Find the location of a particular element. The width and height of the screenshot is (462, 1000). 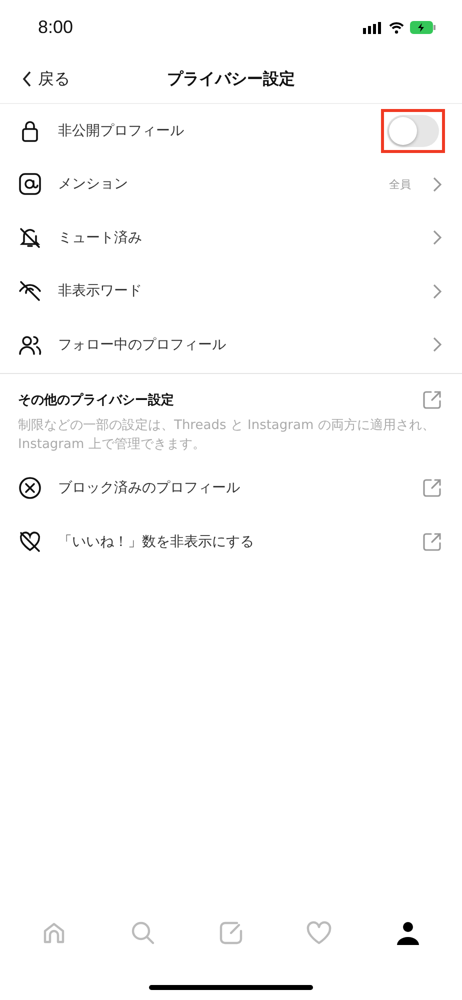

settings-row: ブロック済みのプロフィール is located at coordinates (231, 488).